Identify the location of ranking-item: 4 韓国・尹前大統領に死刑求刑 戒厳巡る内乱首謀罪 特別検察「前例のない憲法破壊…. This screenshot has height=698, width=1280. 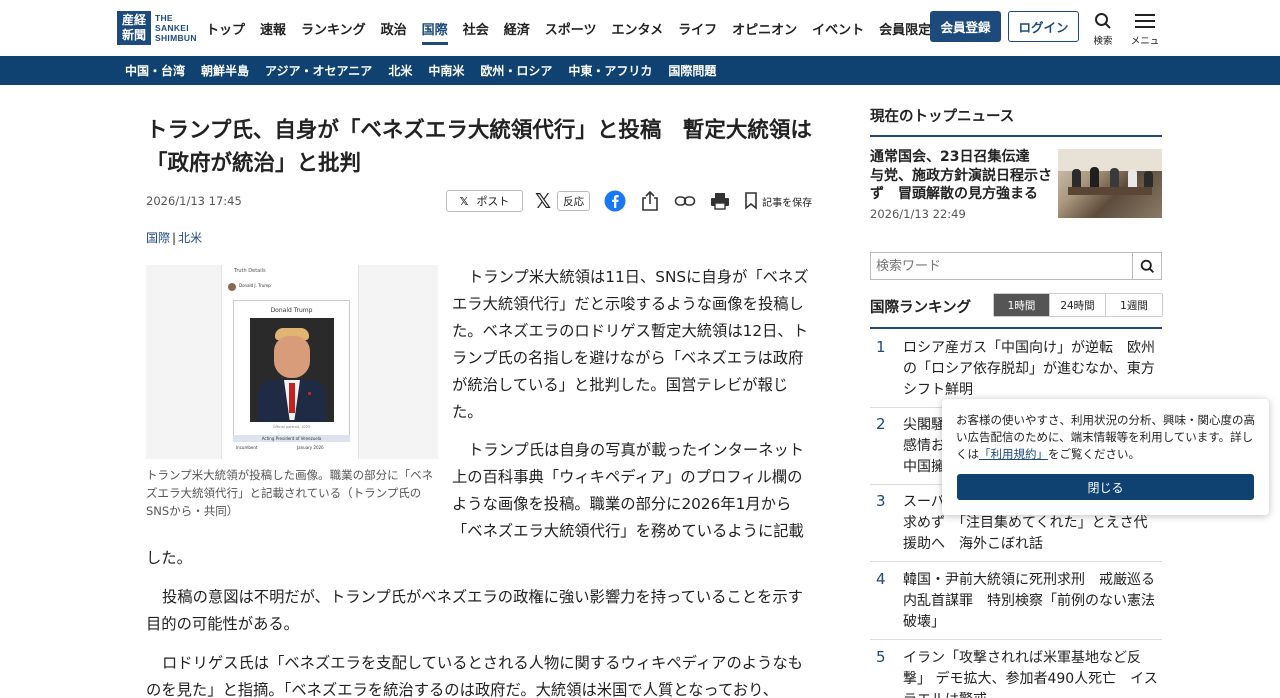
(1016, 605).